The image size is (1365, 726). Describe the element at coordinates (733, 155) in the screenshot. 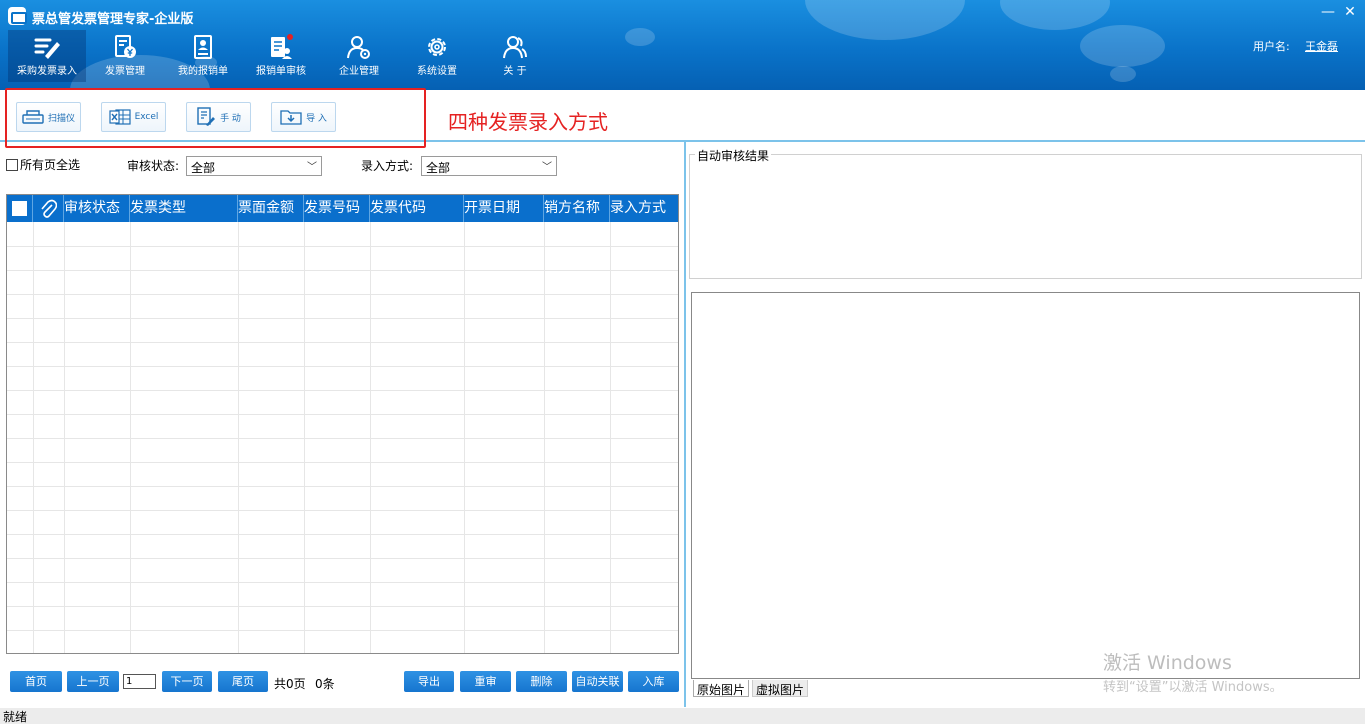

I see `auto-audit-result-title: 自动审核结果` at that location.